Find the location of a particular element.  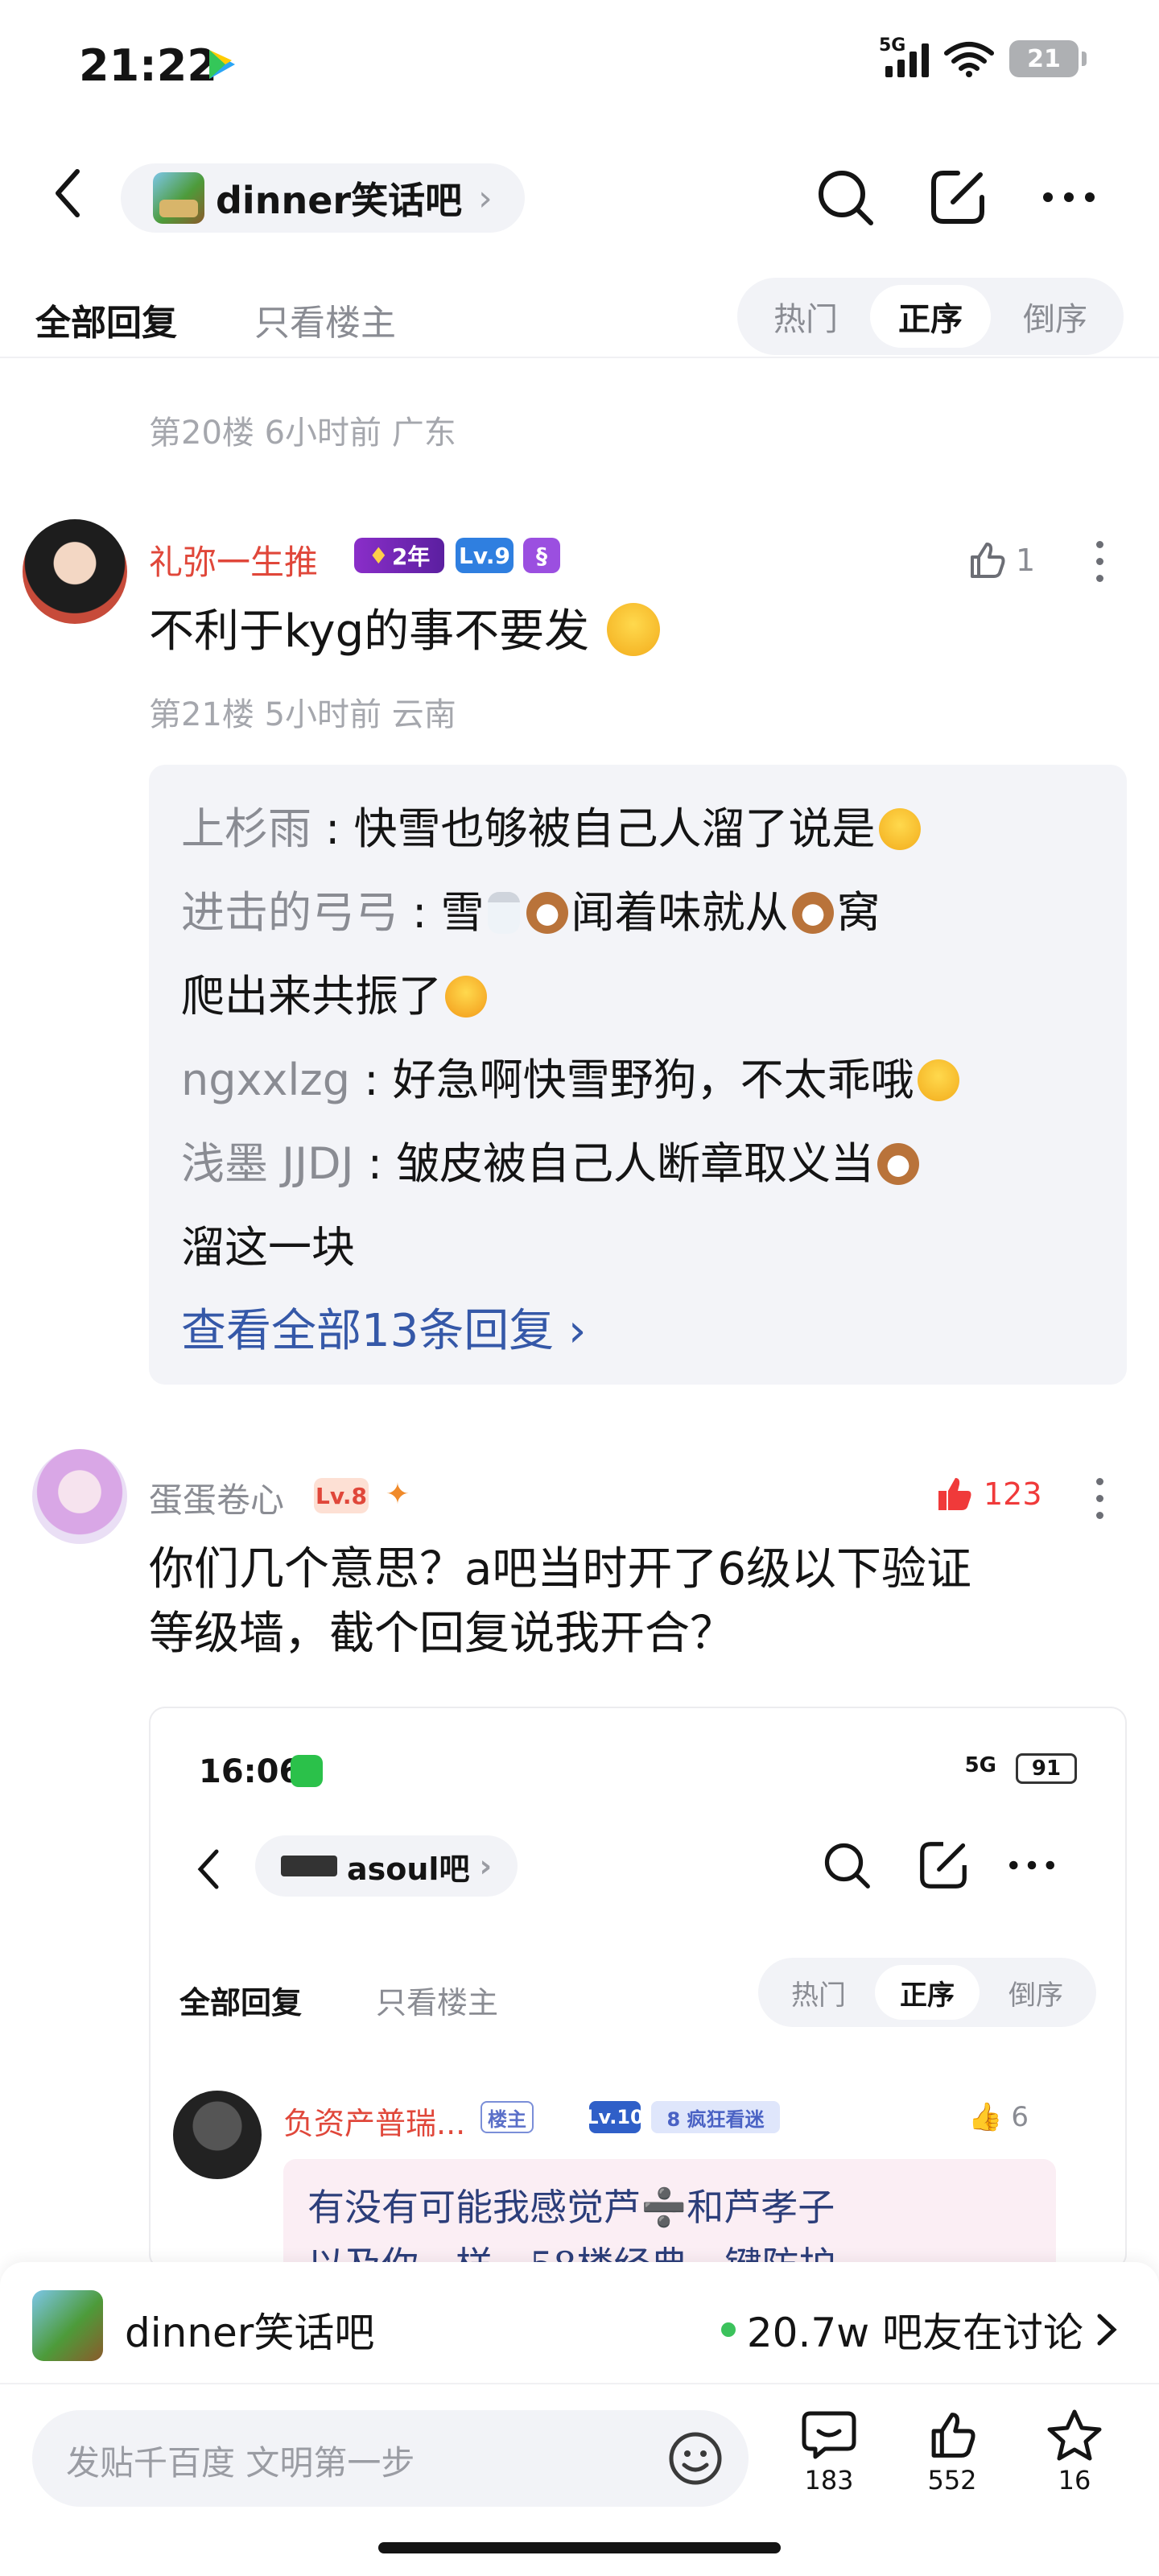

reply-author: 上杉雨 is located at coordinates (246, 828).